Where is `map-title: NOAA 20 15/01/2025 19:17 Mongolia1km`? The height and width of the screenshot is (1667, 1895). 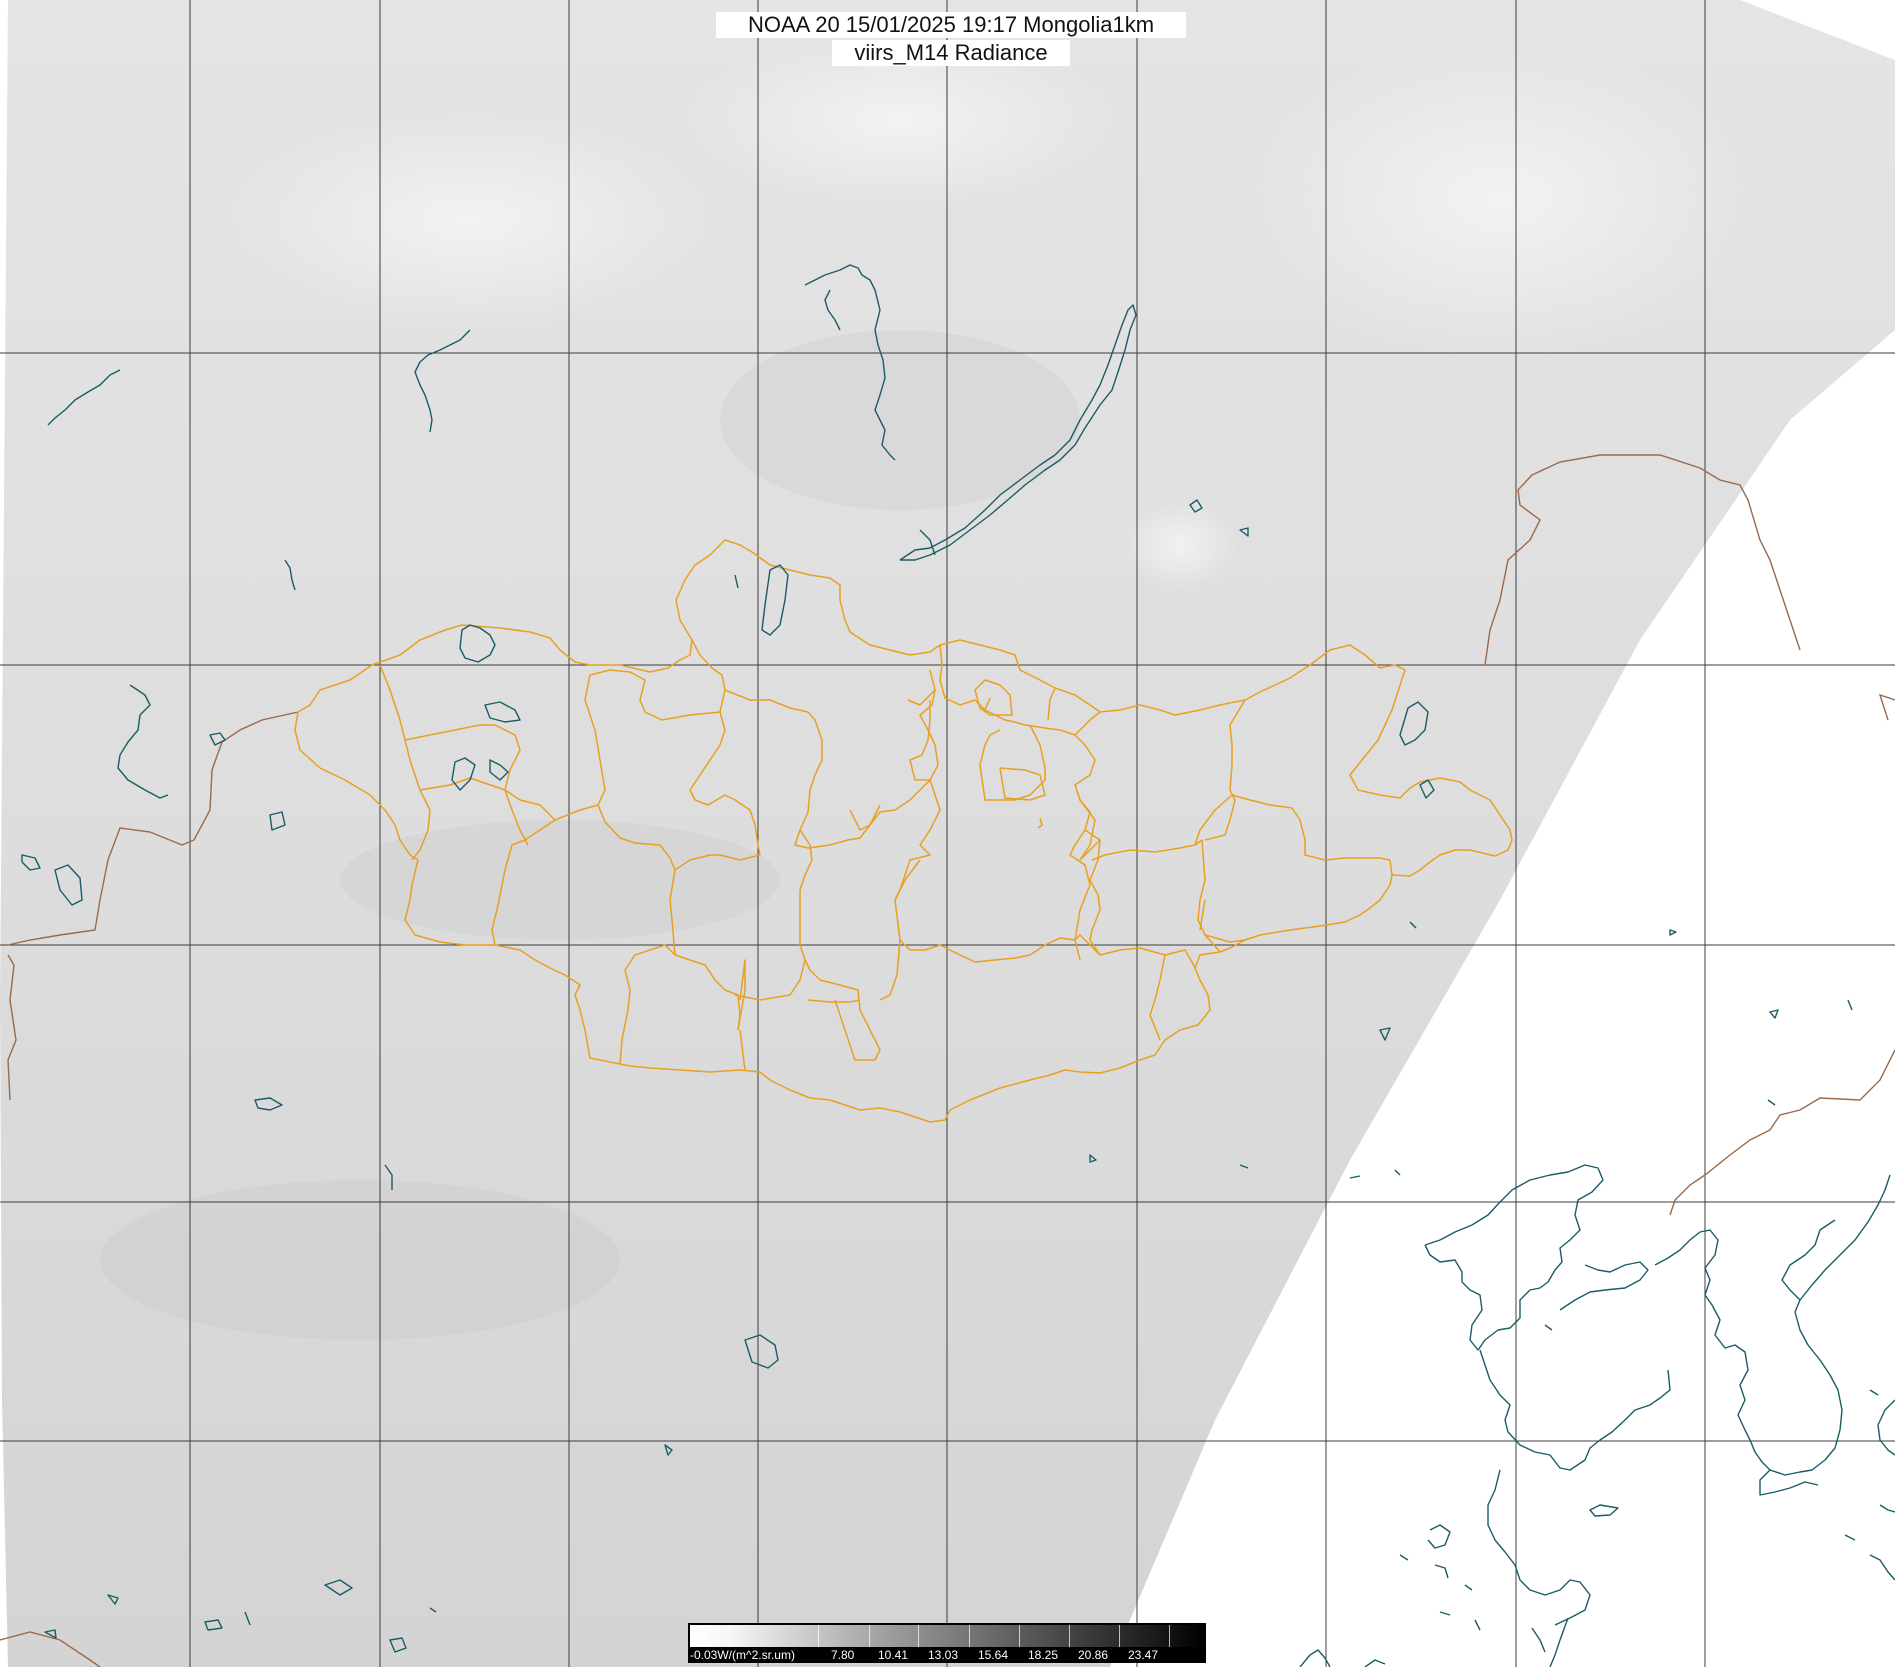
map-title: NOAA 20 15/01/2025 19:17 Mongolia1km is located at coordinates (951, 25).